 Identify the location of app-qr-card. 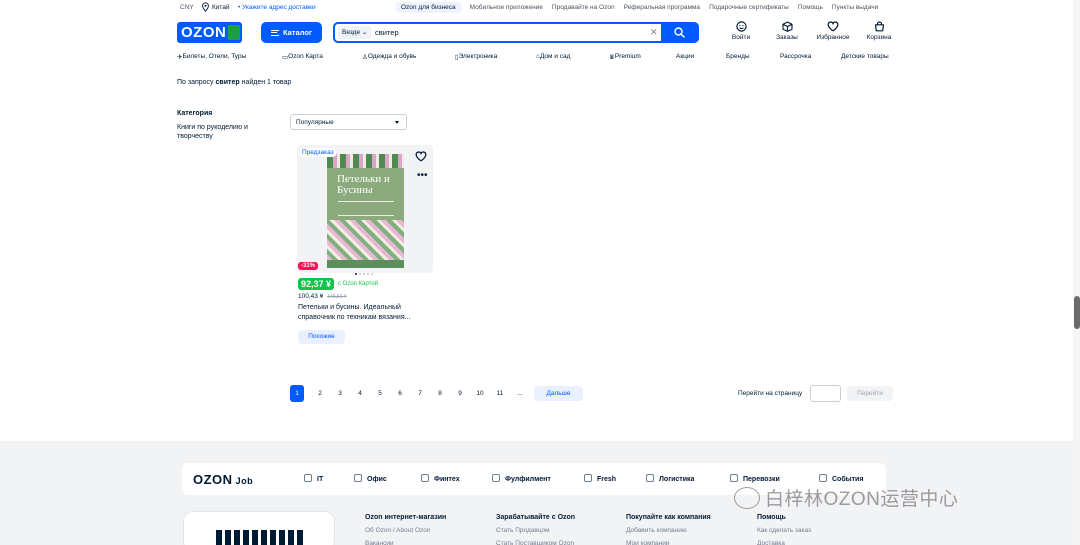
(259, 528).